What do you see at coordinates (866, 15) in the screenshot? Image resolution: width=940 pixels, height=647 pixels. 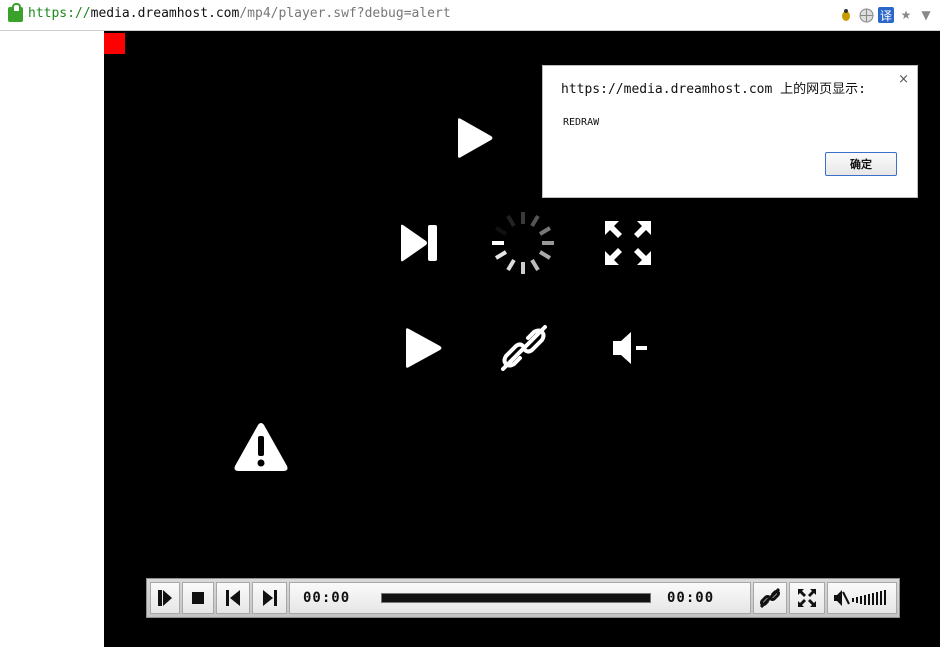 I see `globe-icon` at bounding box center [866, 15].